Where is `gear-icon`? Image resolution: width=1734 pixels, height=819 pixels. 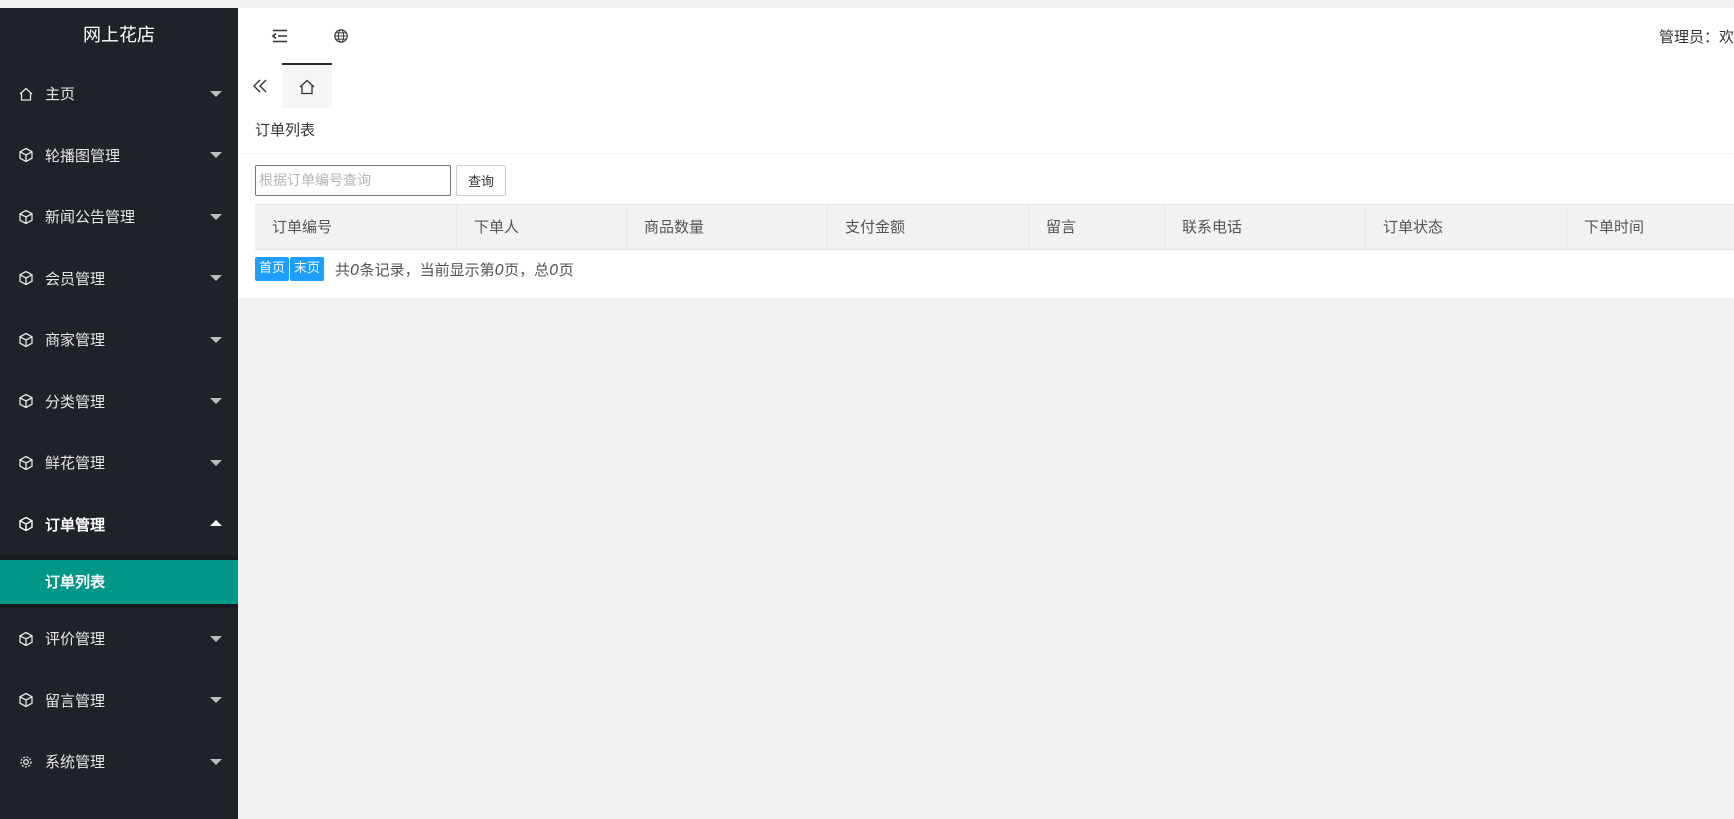
gear-icon is located at coordinates (26, 762).